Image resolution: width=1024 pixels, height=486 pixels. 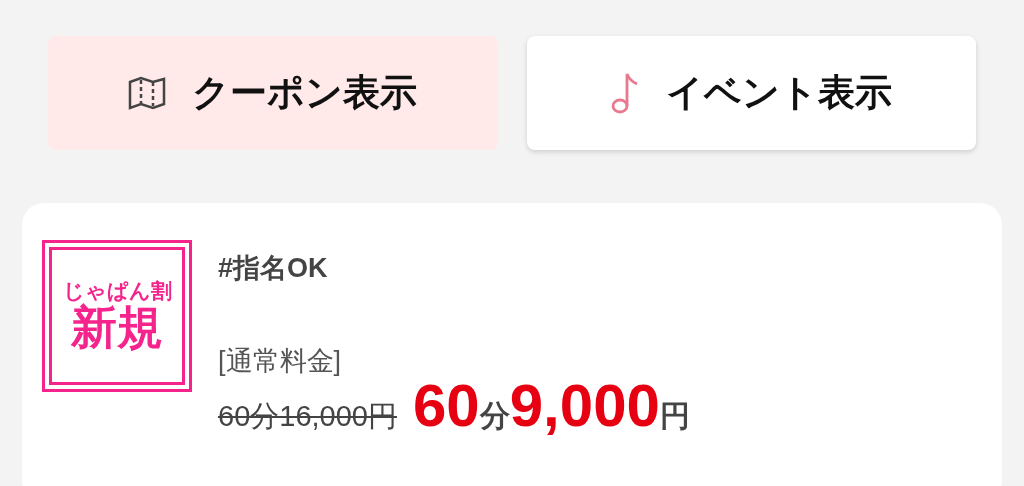 I want to click on tab: クーポン表示, so click(x=273, y=93).